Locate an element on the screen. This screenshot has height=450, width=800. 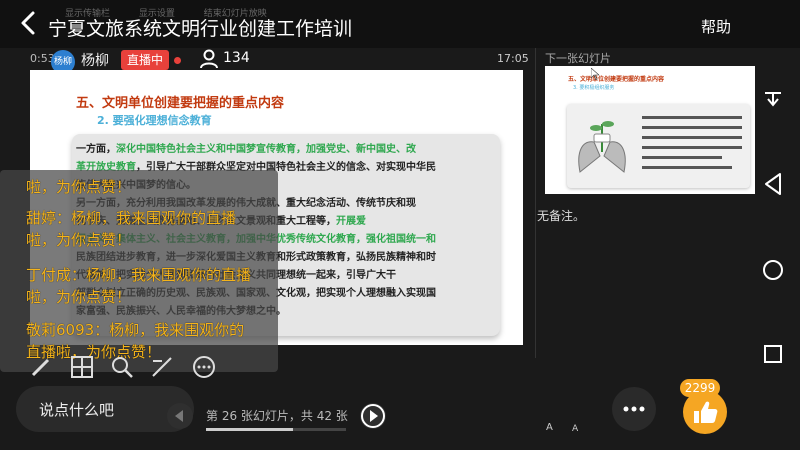
more-options-button is located at coordinates (634, 409).